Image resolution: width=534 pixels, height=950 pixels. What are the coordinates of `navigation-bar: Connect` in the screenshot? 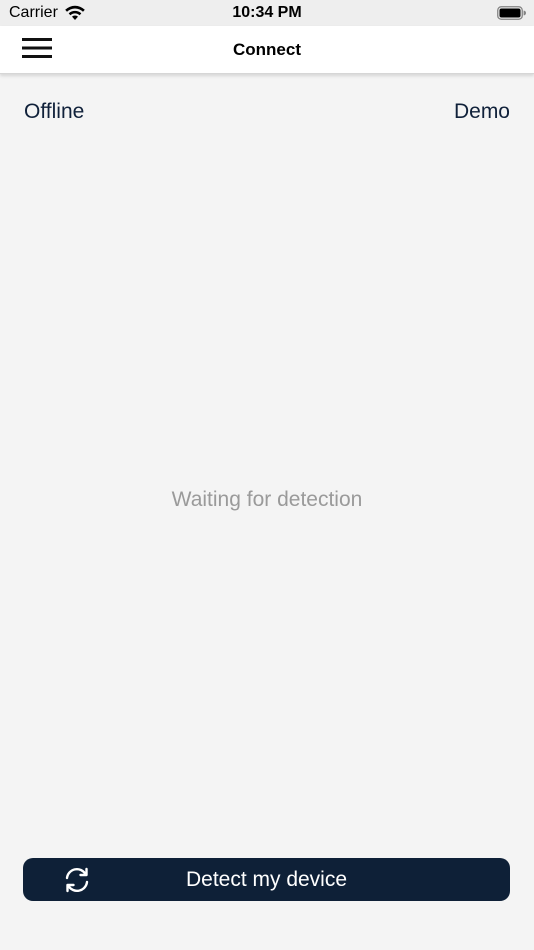 It's located at (267, 50).